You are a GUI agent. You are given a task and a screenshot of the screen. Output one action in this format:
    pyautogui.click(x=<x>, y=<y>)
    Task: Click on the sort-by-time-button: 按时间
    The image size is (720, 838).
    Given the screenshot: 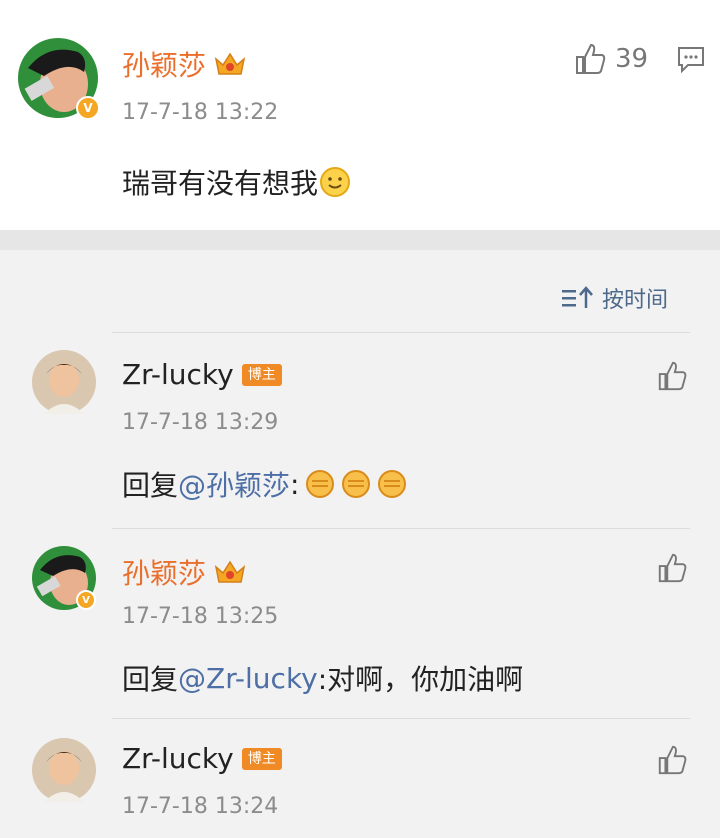 What is the action you would take?
    pyautogui.click(x=614, y=298)
    